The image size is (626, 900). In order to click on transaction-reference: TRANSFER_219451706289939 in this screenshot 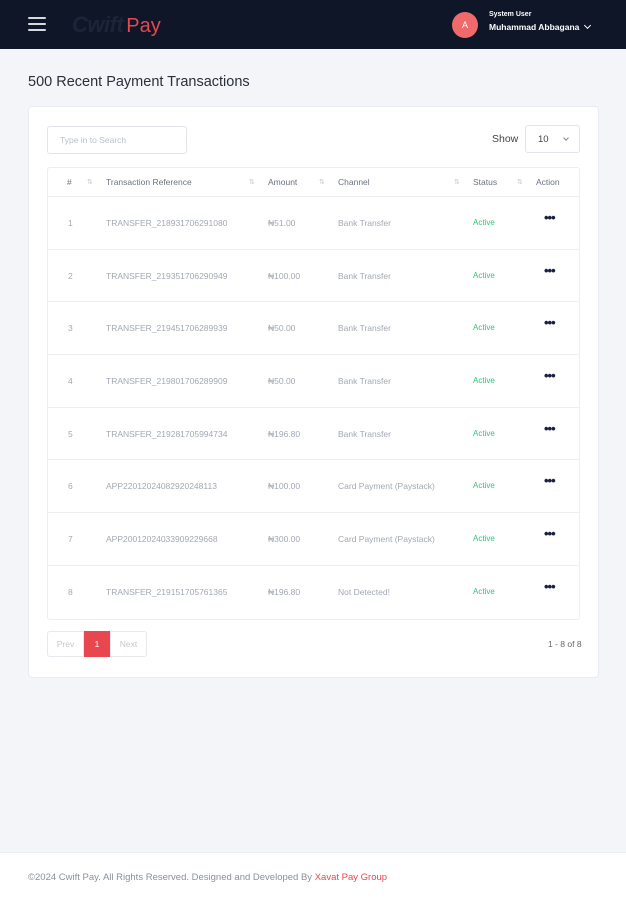, I will do `click(167, 328)`.